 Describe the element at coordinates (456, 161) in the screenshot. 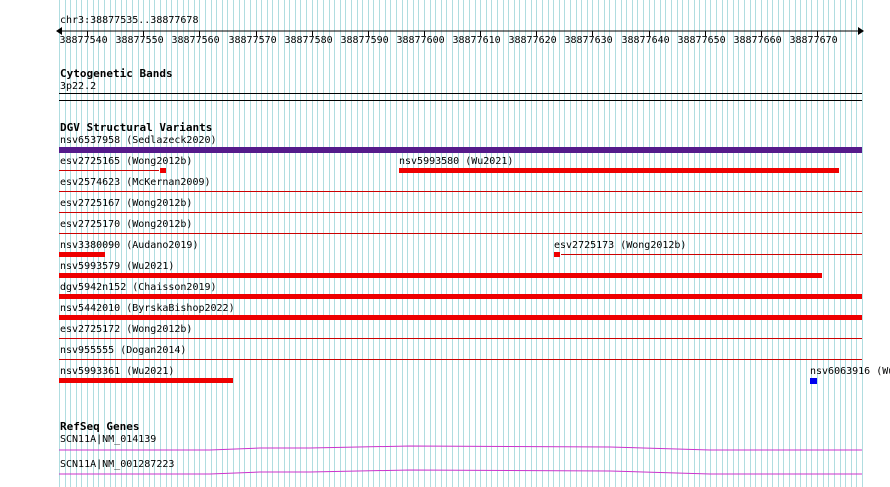

I see `variant-label: nsv5993580 (Wu2021)` at that location.